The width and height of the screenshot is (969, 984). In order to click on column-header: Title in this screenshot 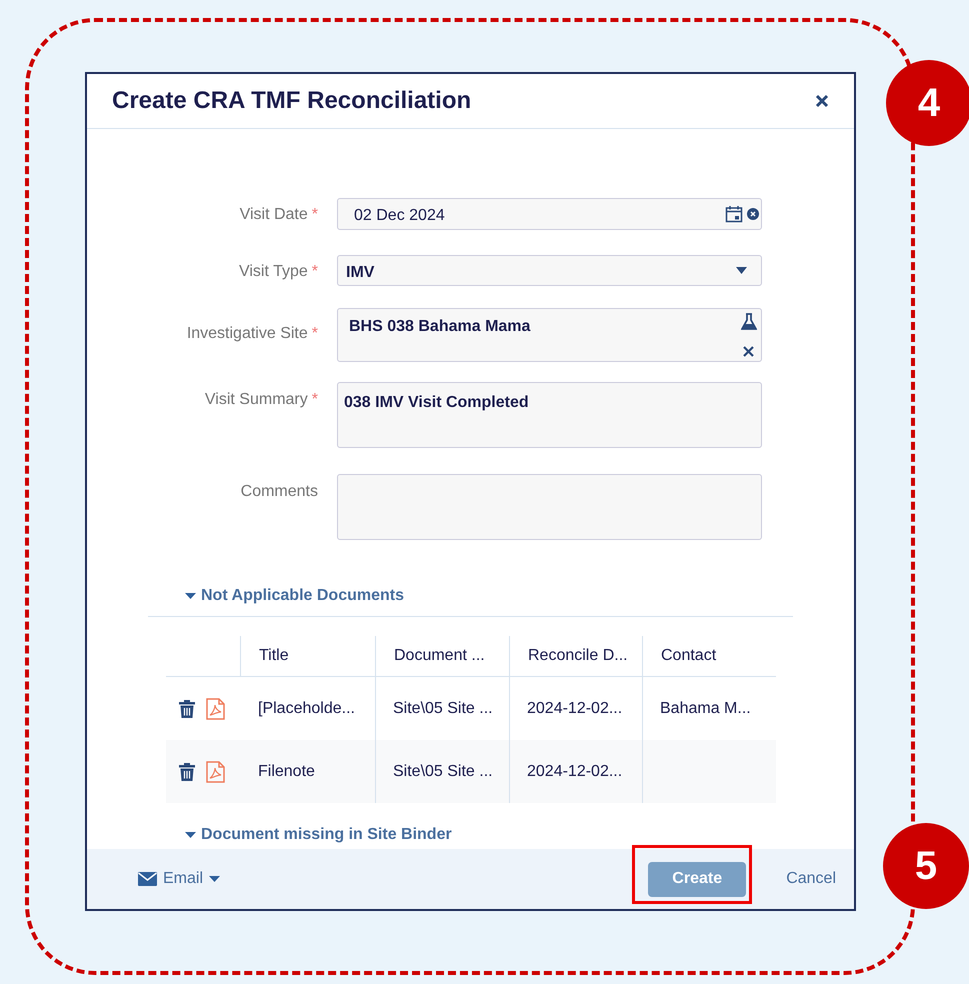, I will do `click(308, 656)`.